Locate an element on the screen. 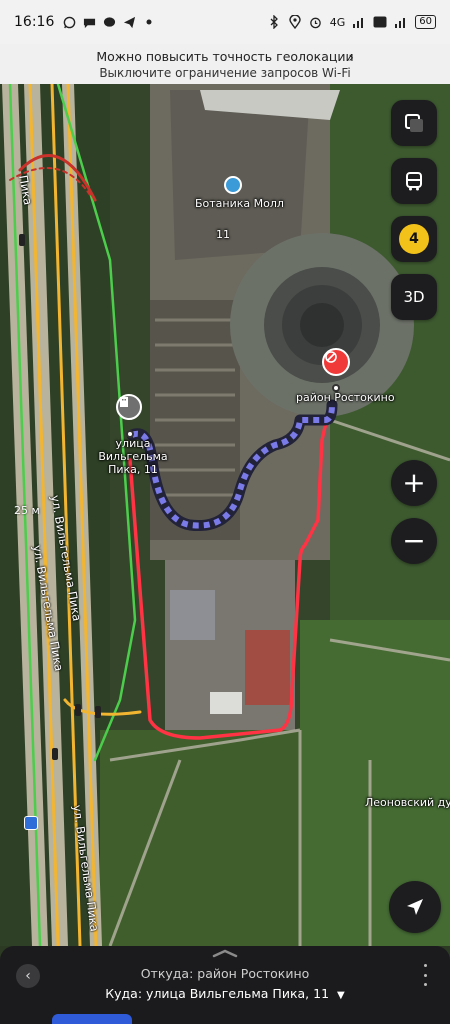  notification-icons is located at coordinates (109, 22).